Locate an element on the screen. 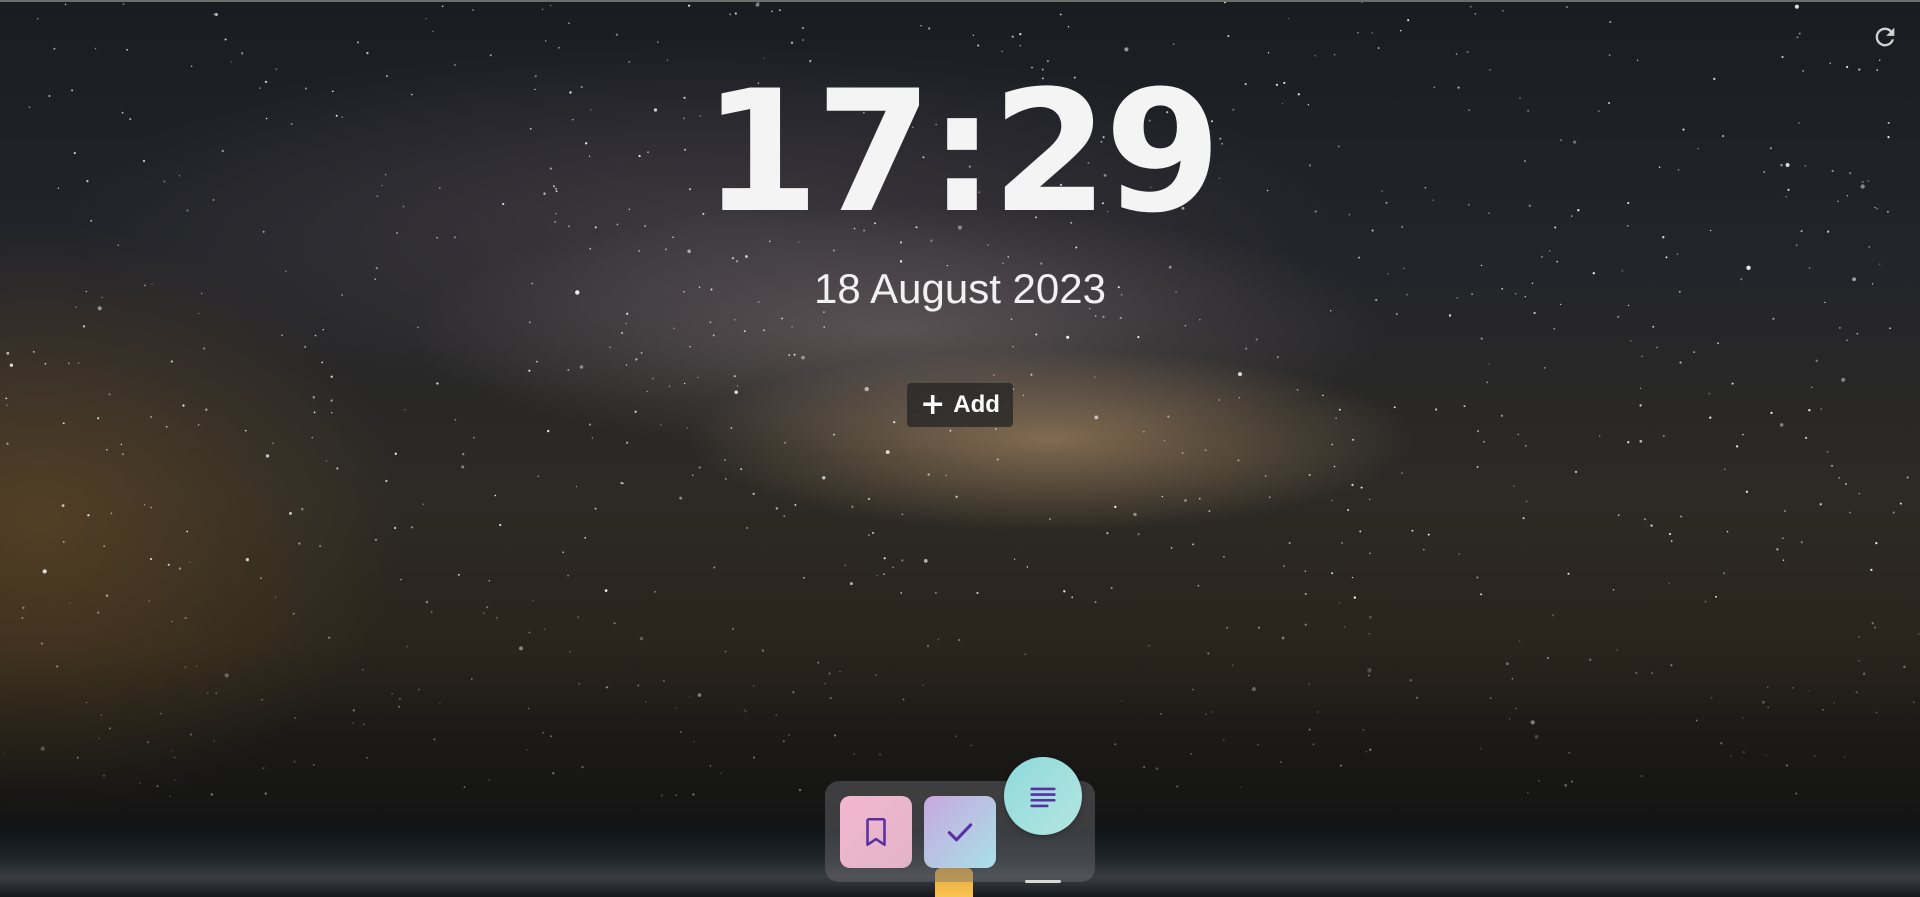 This screenshot has height=897, width=1920. refresh-wallpaper-button is located at coordinates (1885, 37).